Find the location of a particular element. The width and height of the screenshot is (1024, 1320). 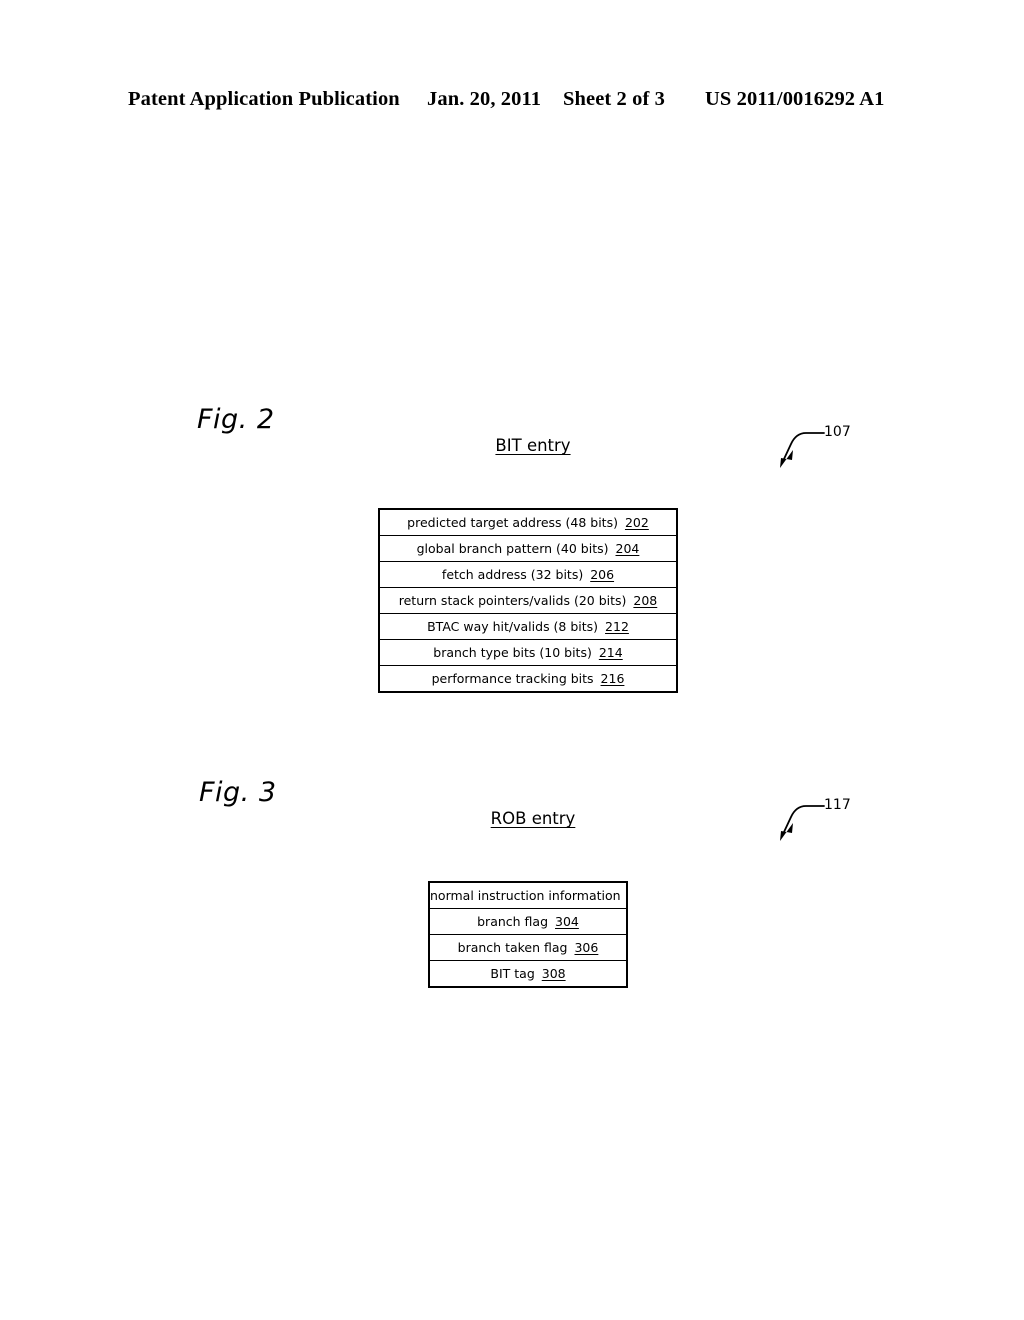

header-publication-title: Patent Application Publication is located at coordinates (264, 99).